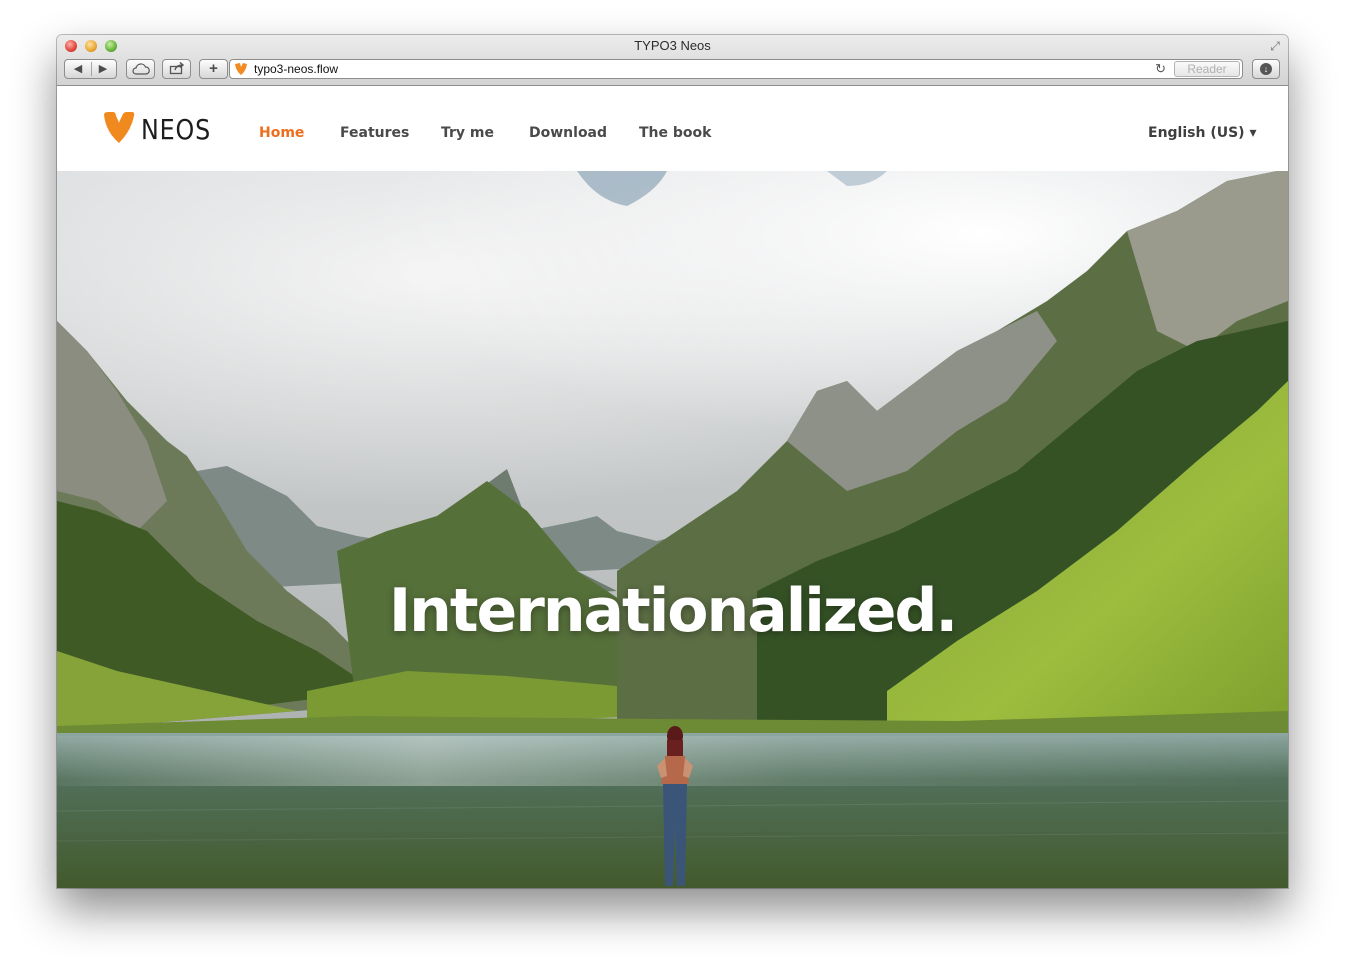 This screenshot has height=967, width=1345. I want to click on reader-button: Reader, so click(1207, 69).